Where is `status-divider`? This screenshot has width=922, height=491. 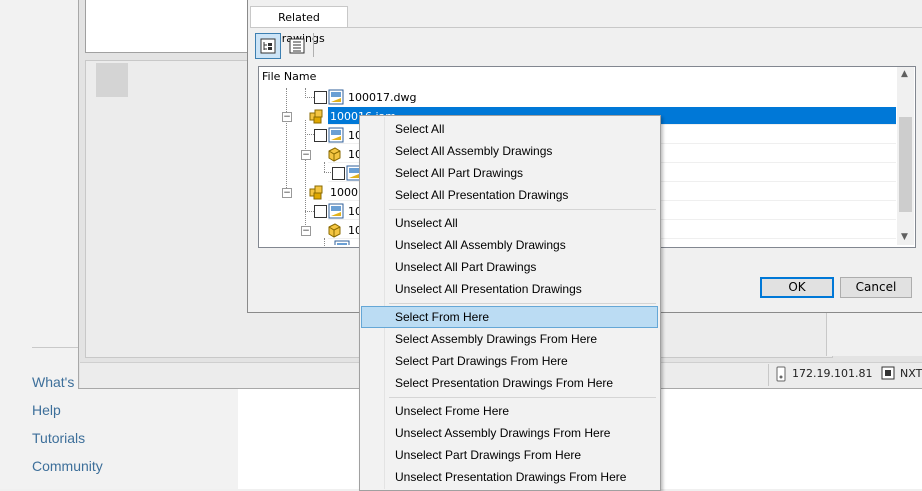 status-divider is located at coordinates (768, 375).